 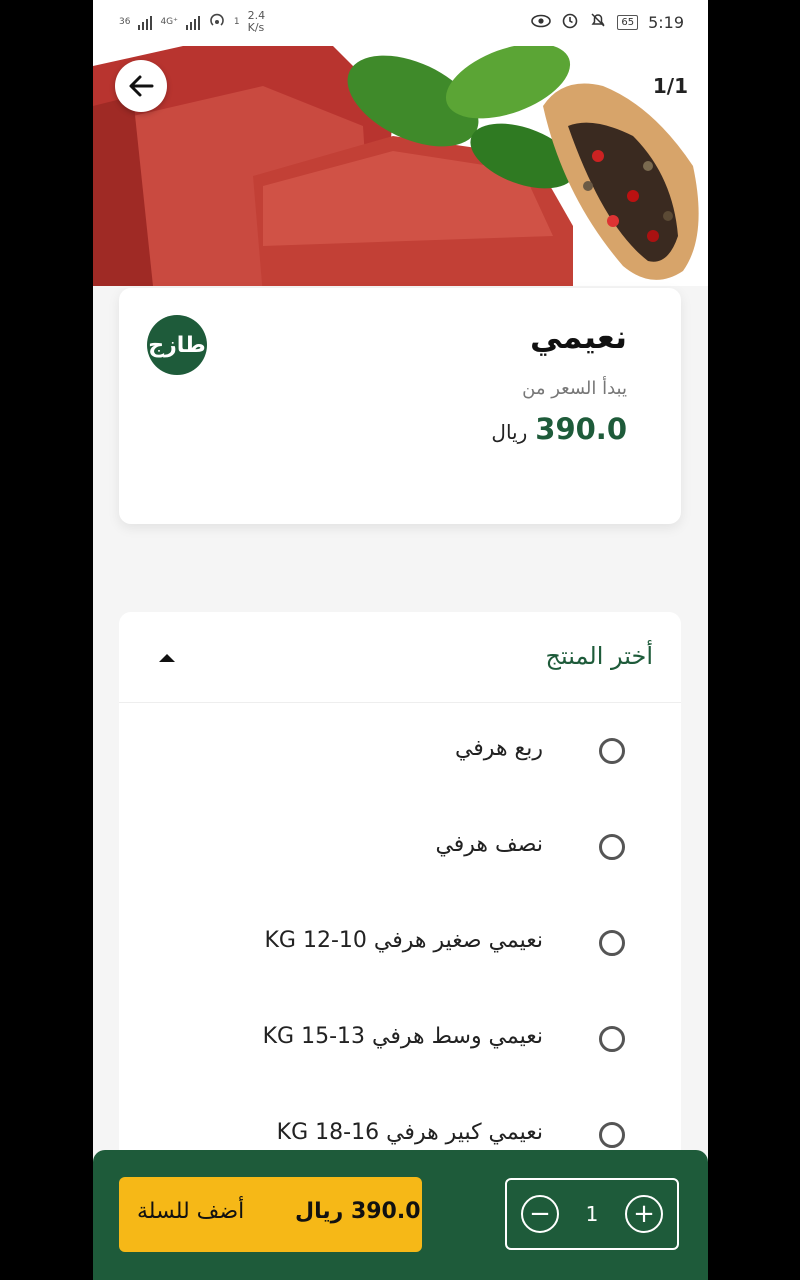 What do you see at coordinates (400, 850) in the screenshot?
I see `option-item: نصف هرفي` at bounding box center [400, 850].